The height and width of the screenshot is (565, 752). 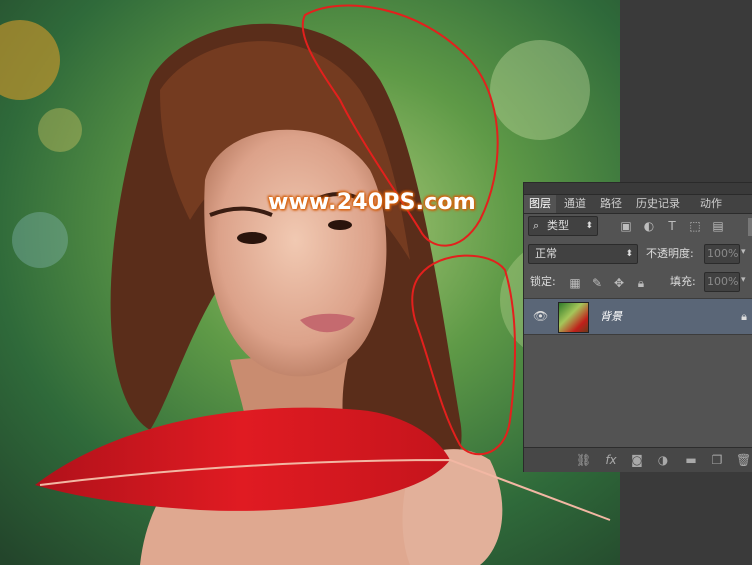 I want to click on fill-label: 填充:, so click(x=683, y=281).